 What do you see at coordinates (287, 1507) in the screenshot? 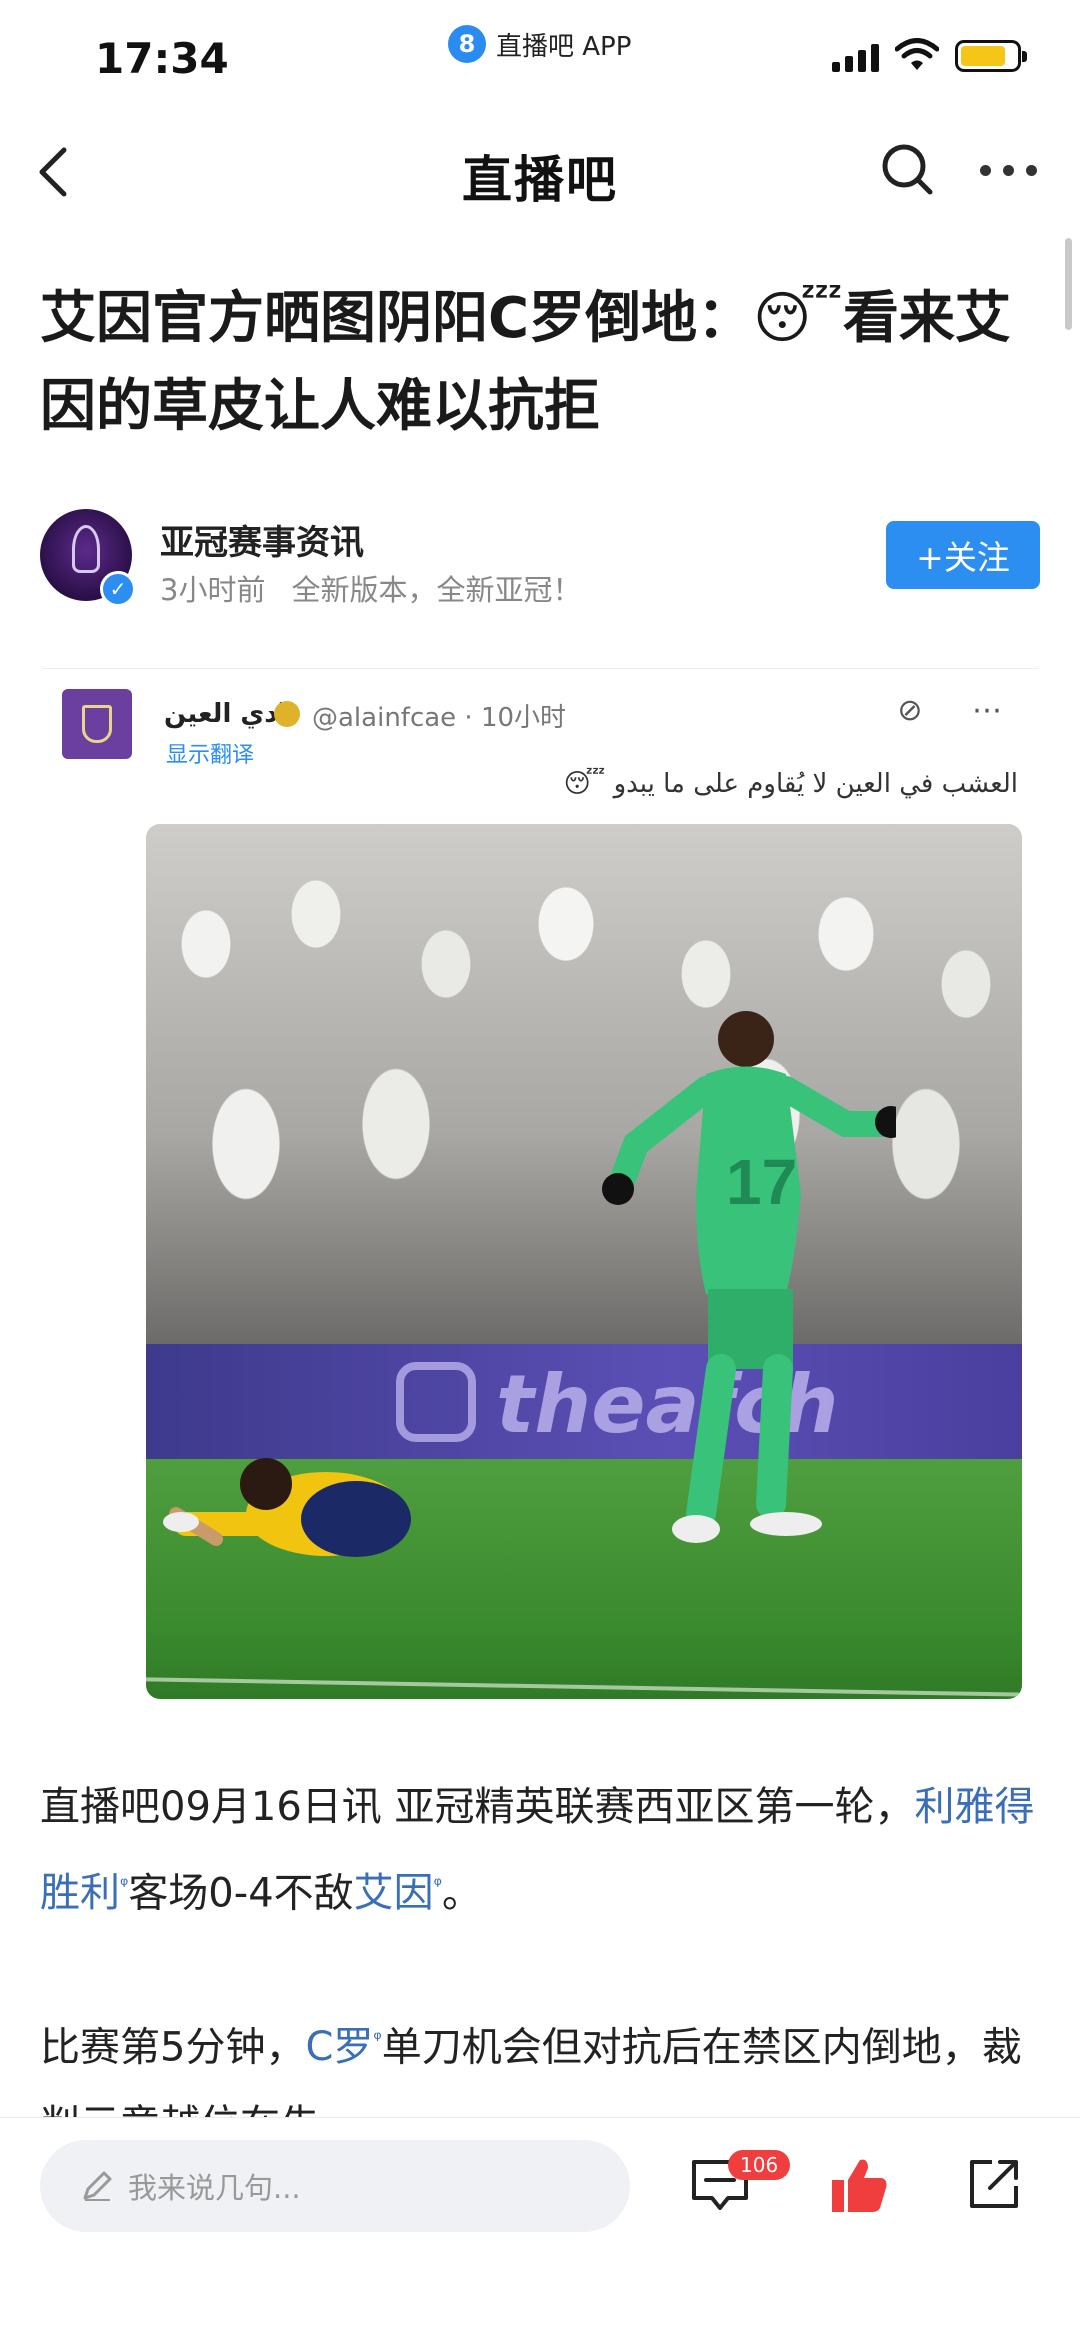
I see `fallen-player-figure` at bounding box center [287, 1507].